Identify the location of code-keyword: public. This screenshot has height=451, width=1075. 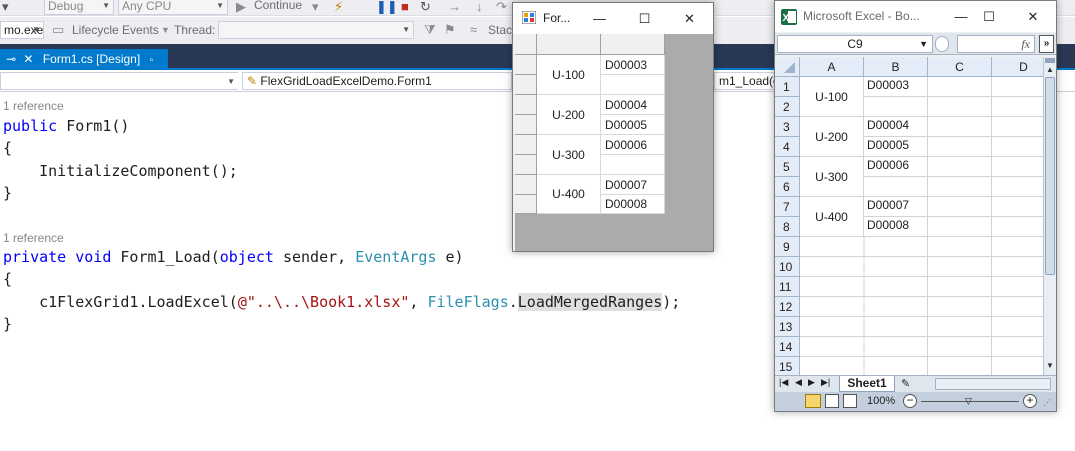
(30, 126).